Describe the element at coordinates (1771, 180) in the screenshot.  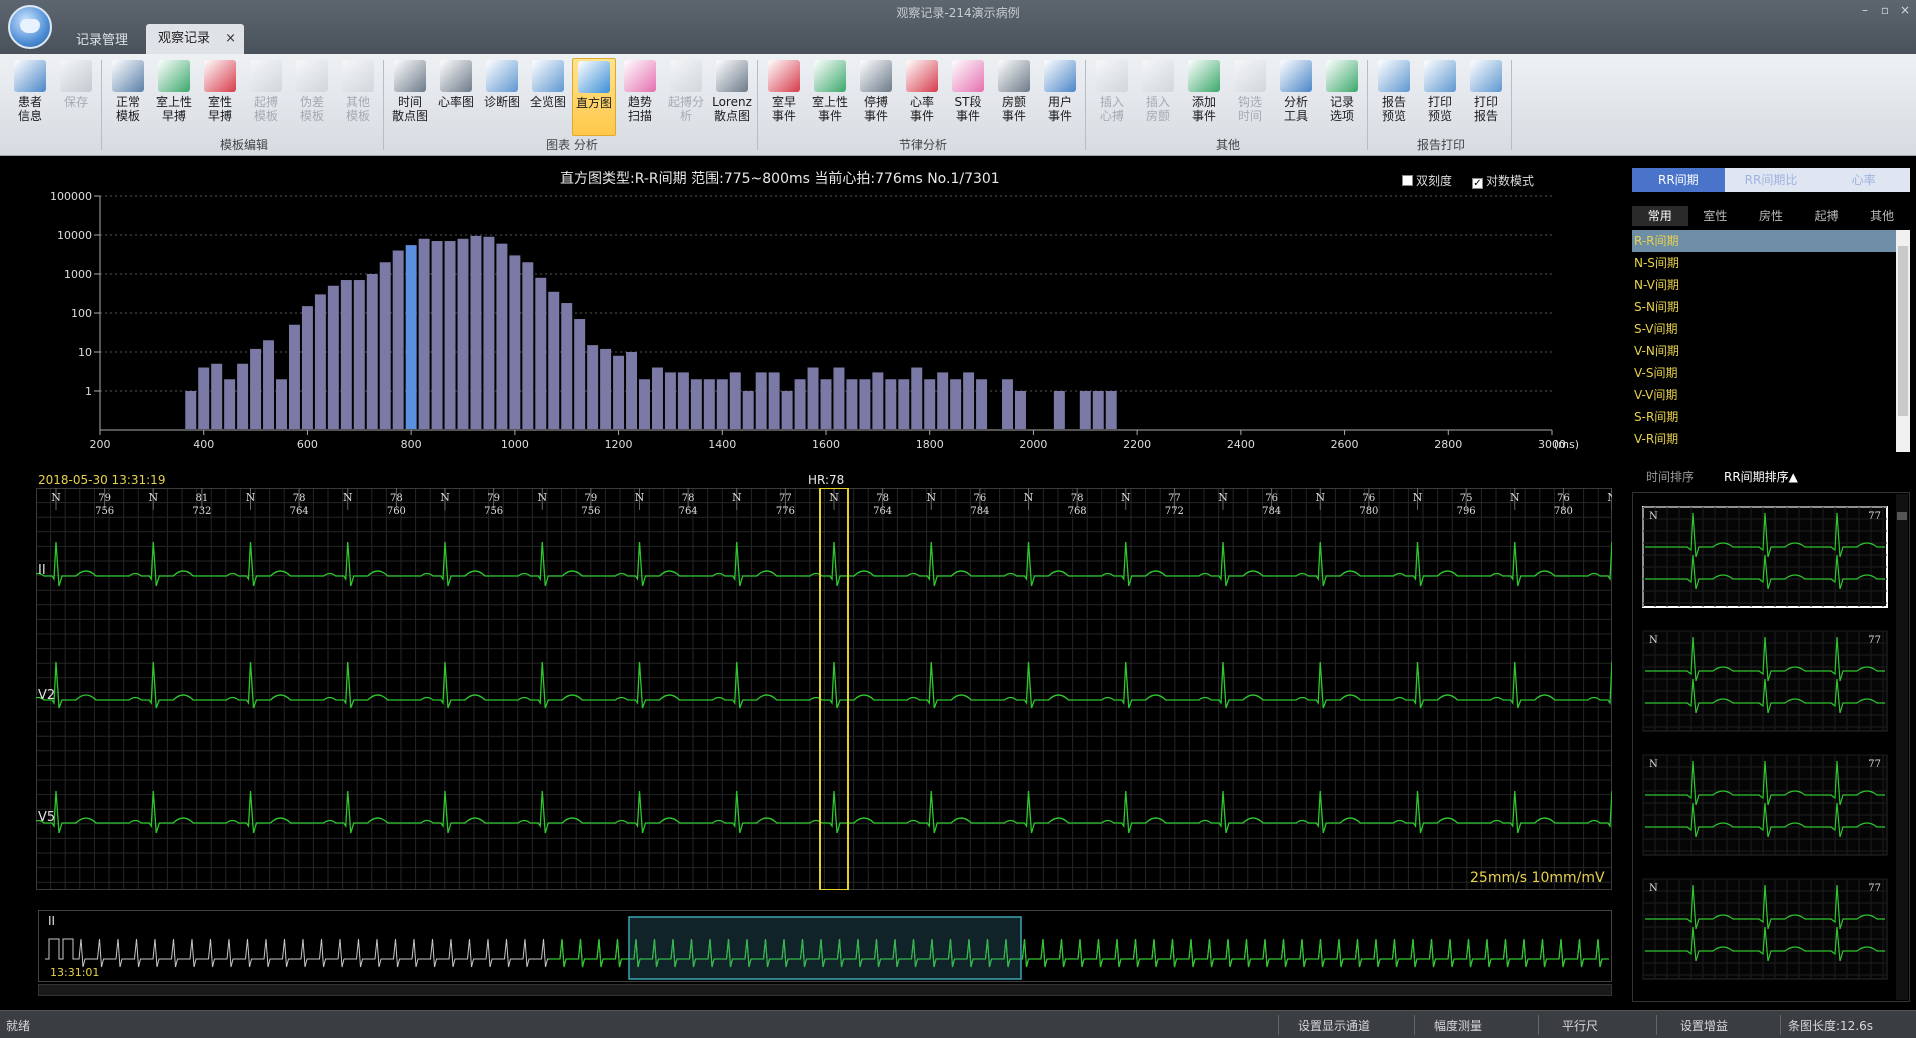
I see `interval-tab-1: RR间期比` at that location.